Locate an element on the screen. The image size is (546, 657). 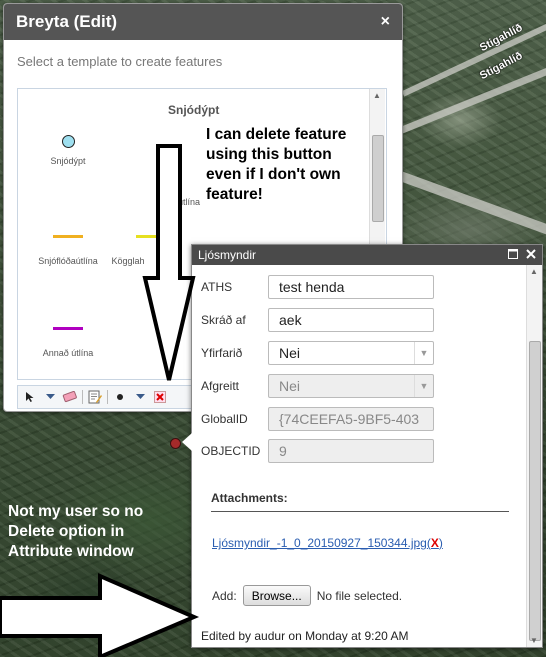
edit-panel-title: Breyta (Edit) is located at coordinates (67, 21).